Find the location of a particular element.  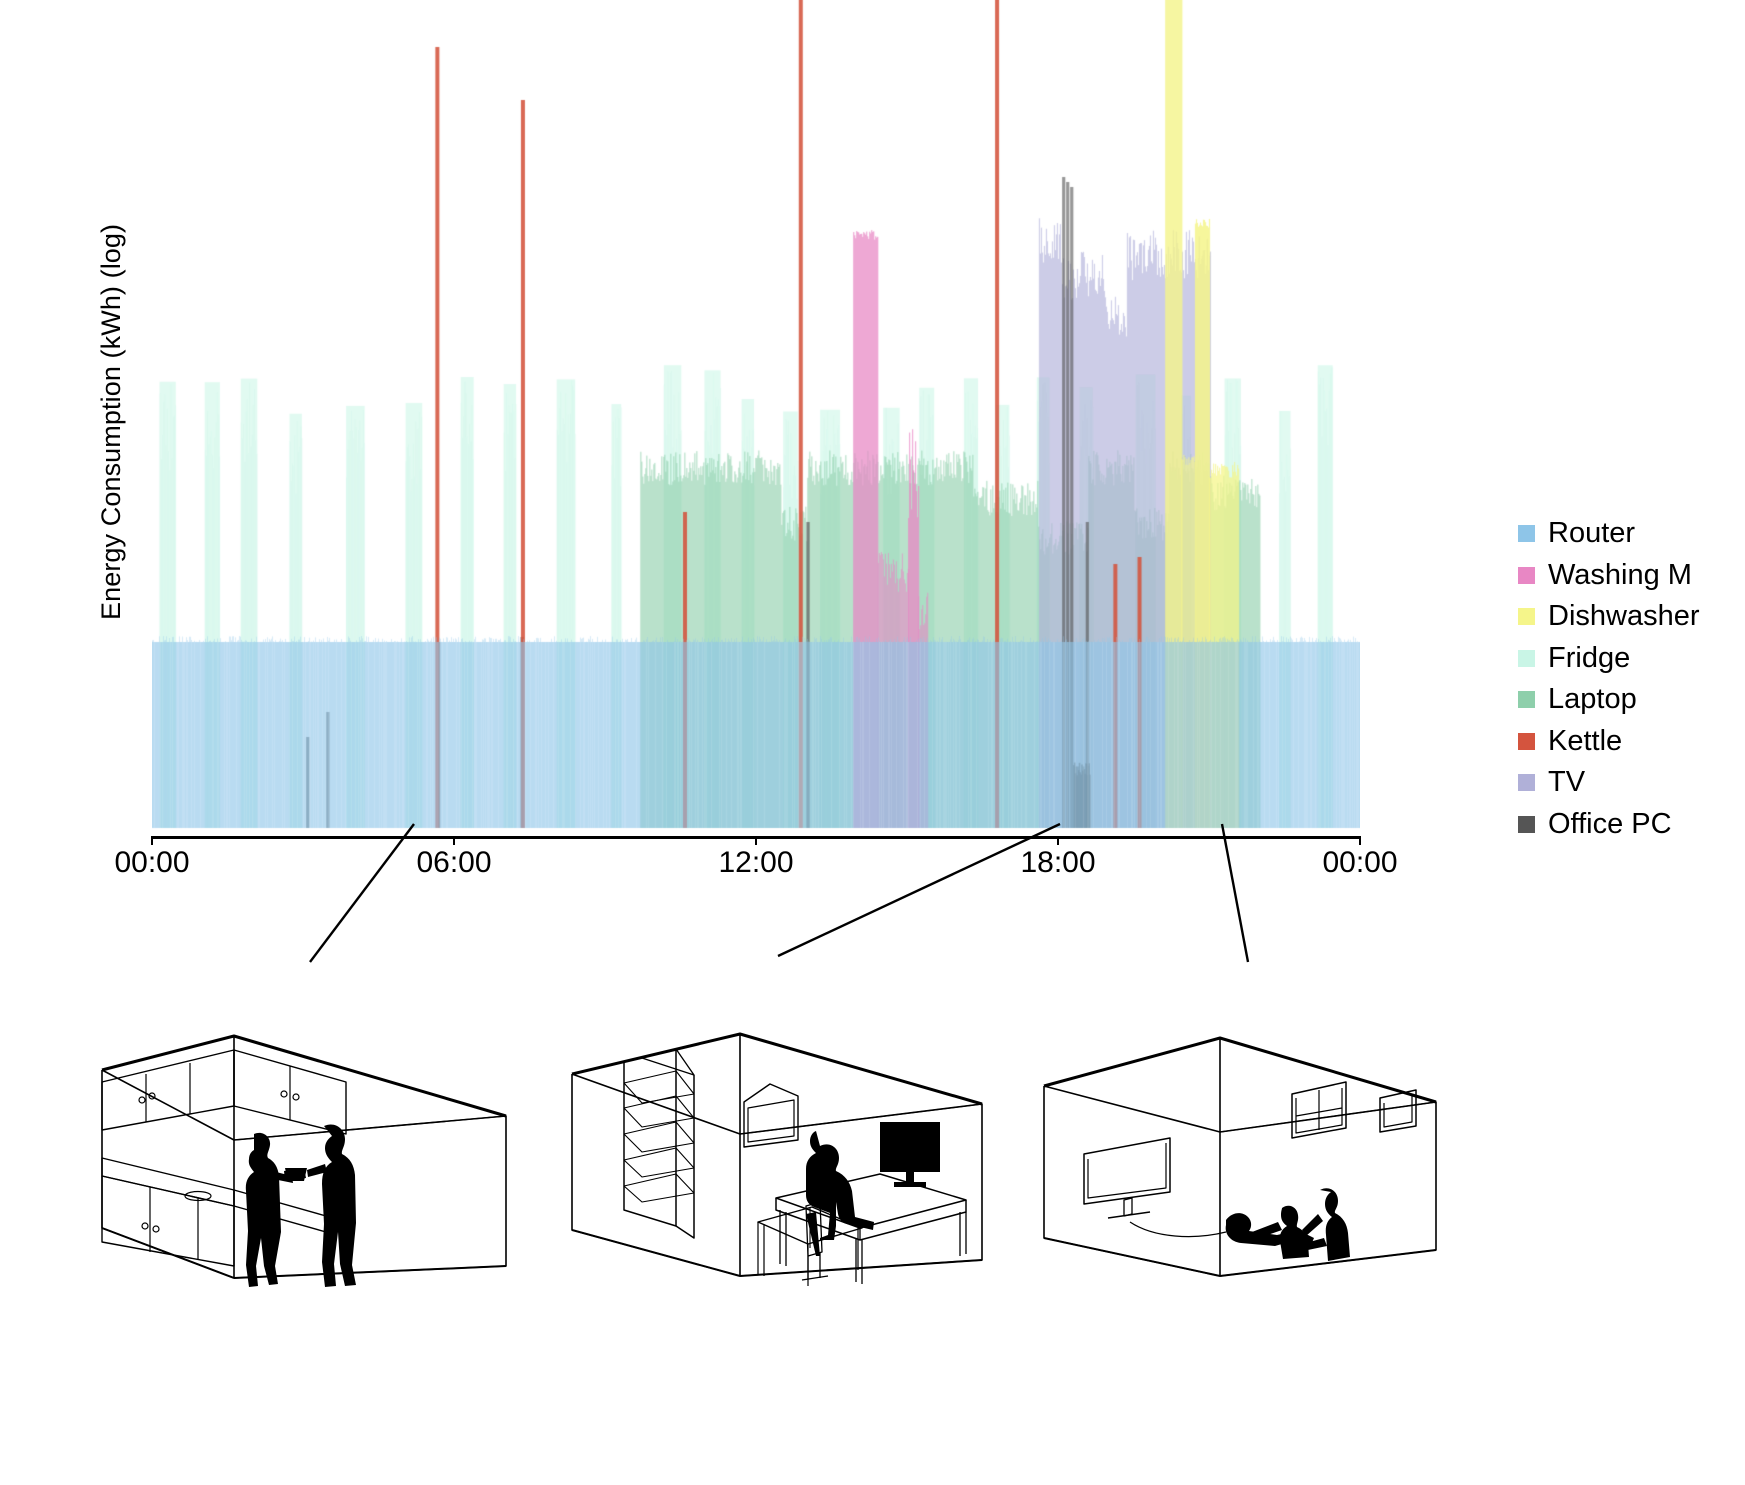

legend-item-office-pc: Office PC is located at coordinates (1631, 825).